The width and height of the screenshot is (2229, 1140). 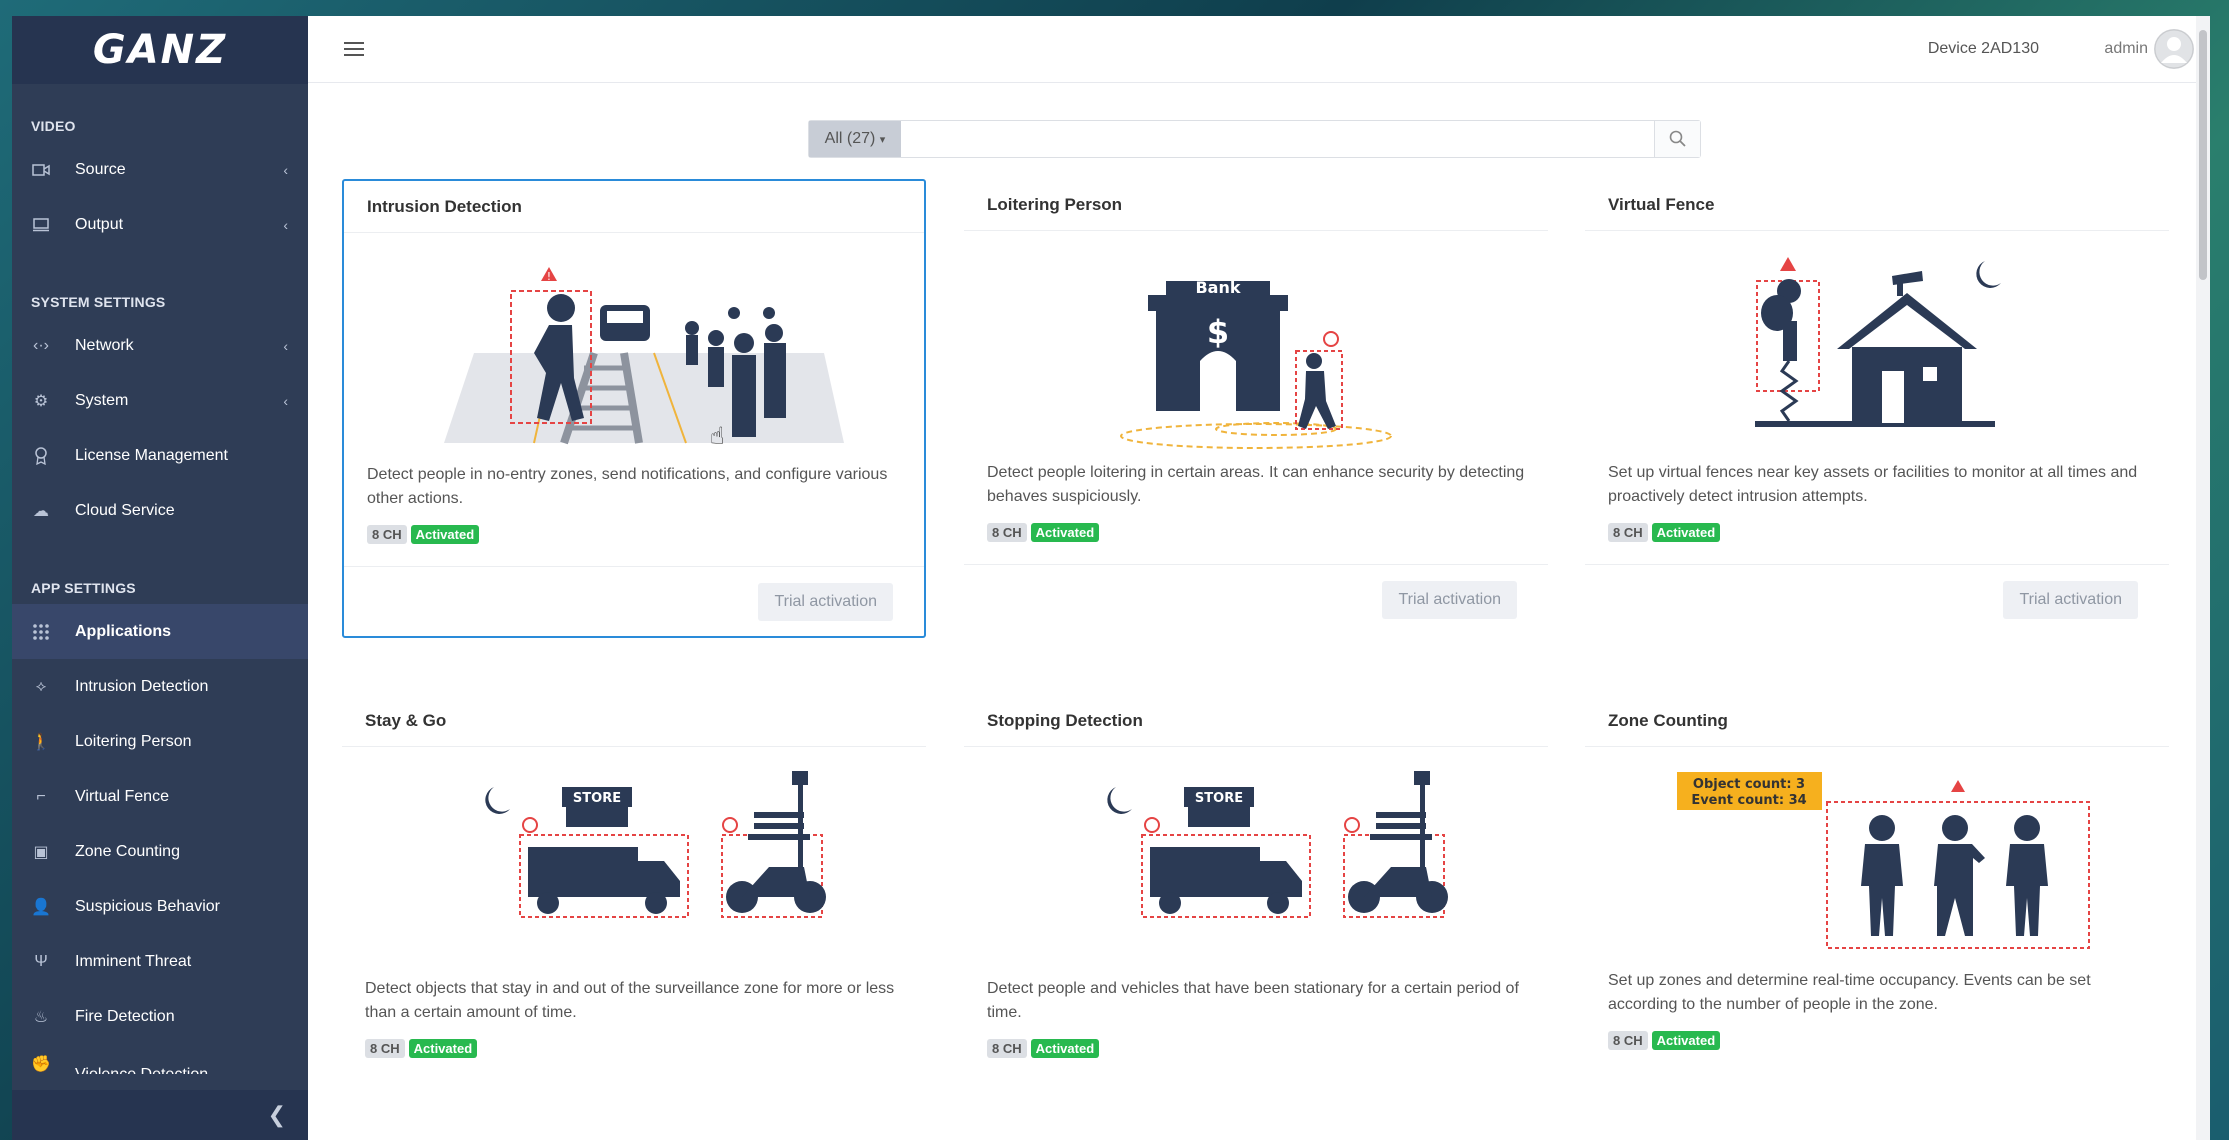 What do you see at coordinates (41, 225) in the screenshot?
I see `monitor-icon` at bounding box center [41, 225].